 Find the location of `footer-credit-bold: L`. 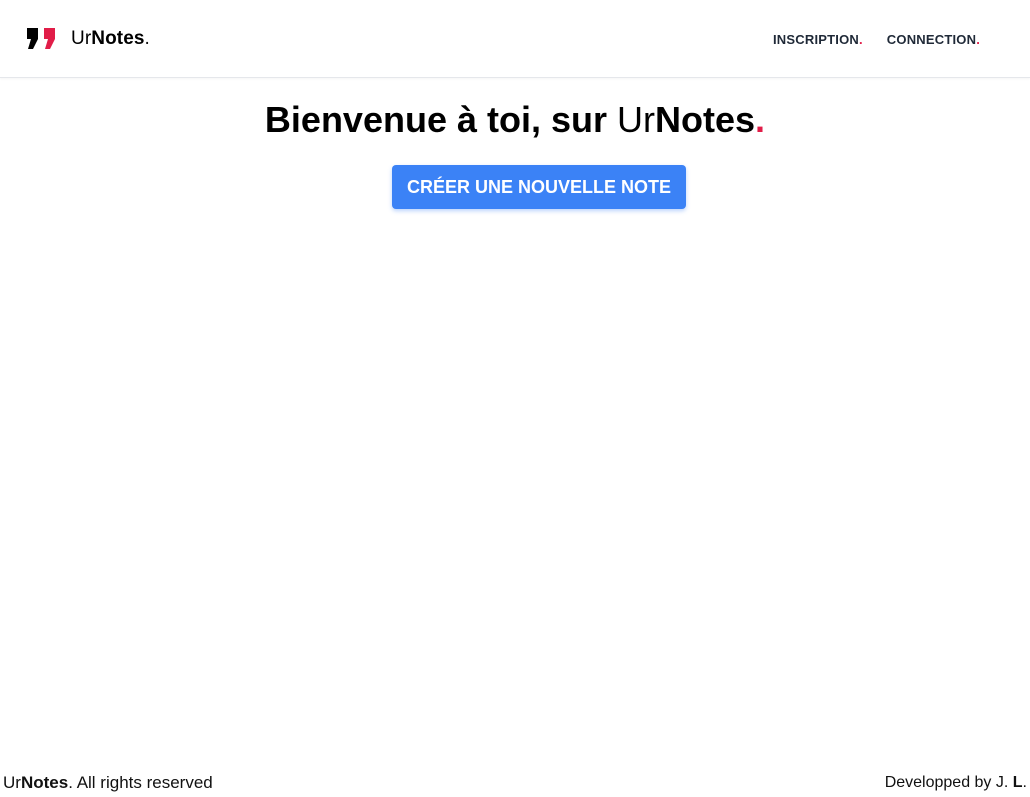

footer-credit-bold: L is located at coordinates (1017, 782).